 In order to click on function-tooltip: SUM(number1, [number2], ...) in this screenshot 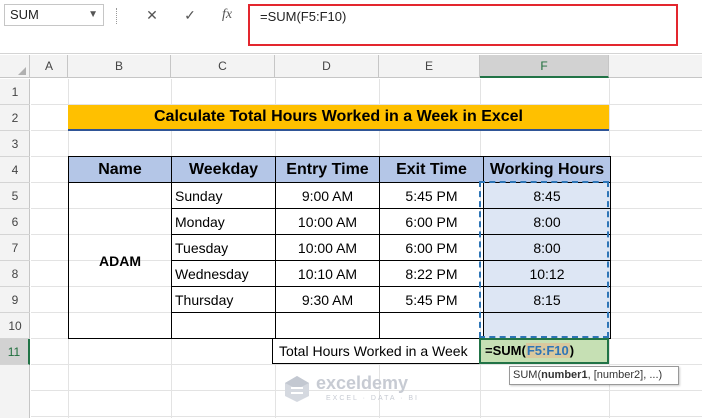, I will do `click(594, 375)`.